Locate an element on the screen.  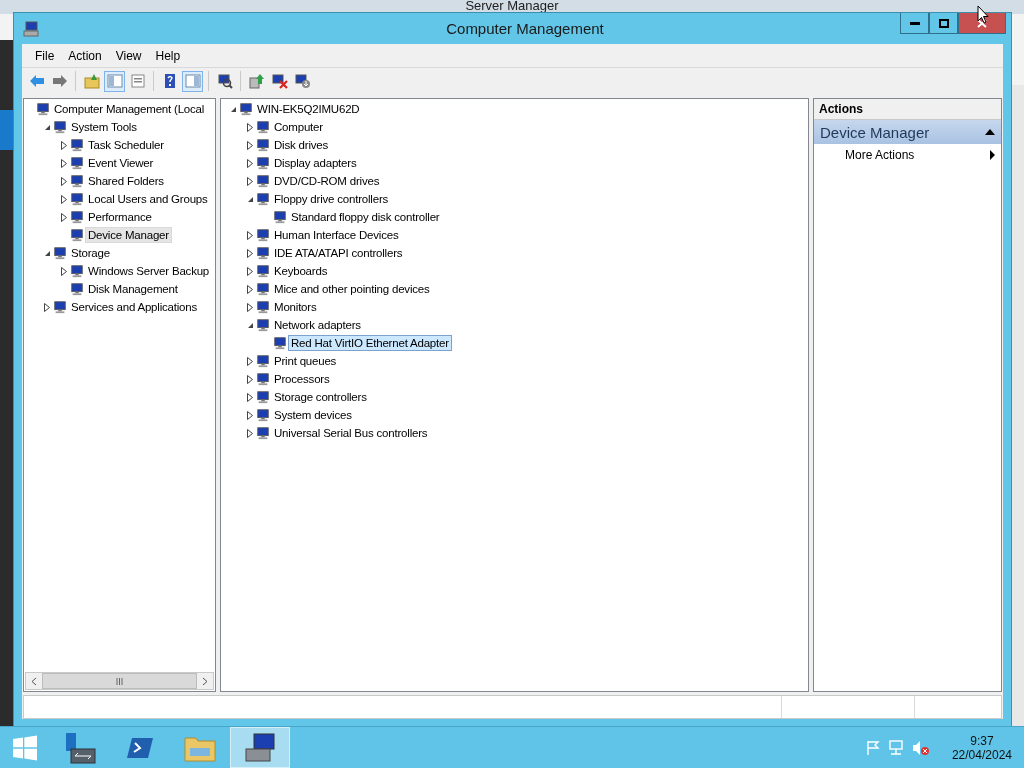
minimize-button is located at coordinates (914, 23).